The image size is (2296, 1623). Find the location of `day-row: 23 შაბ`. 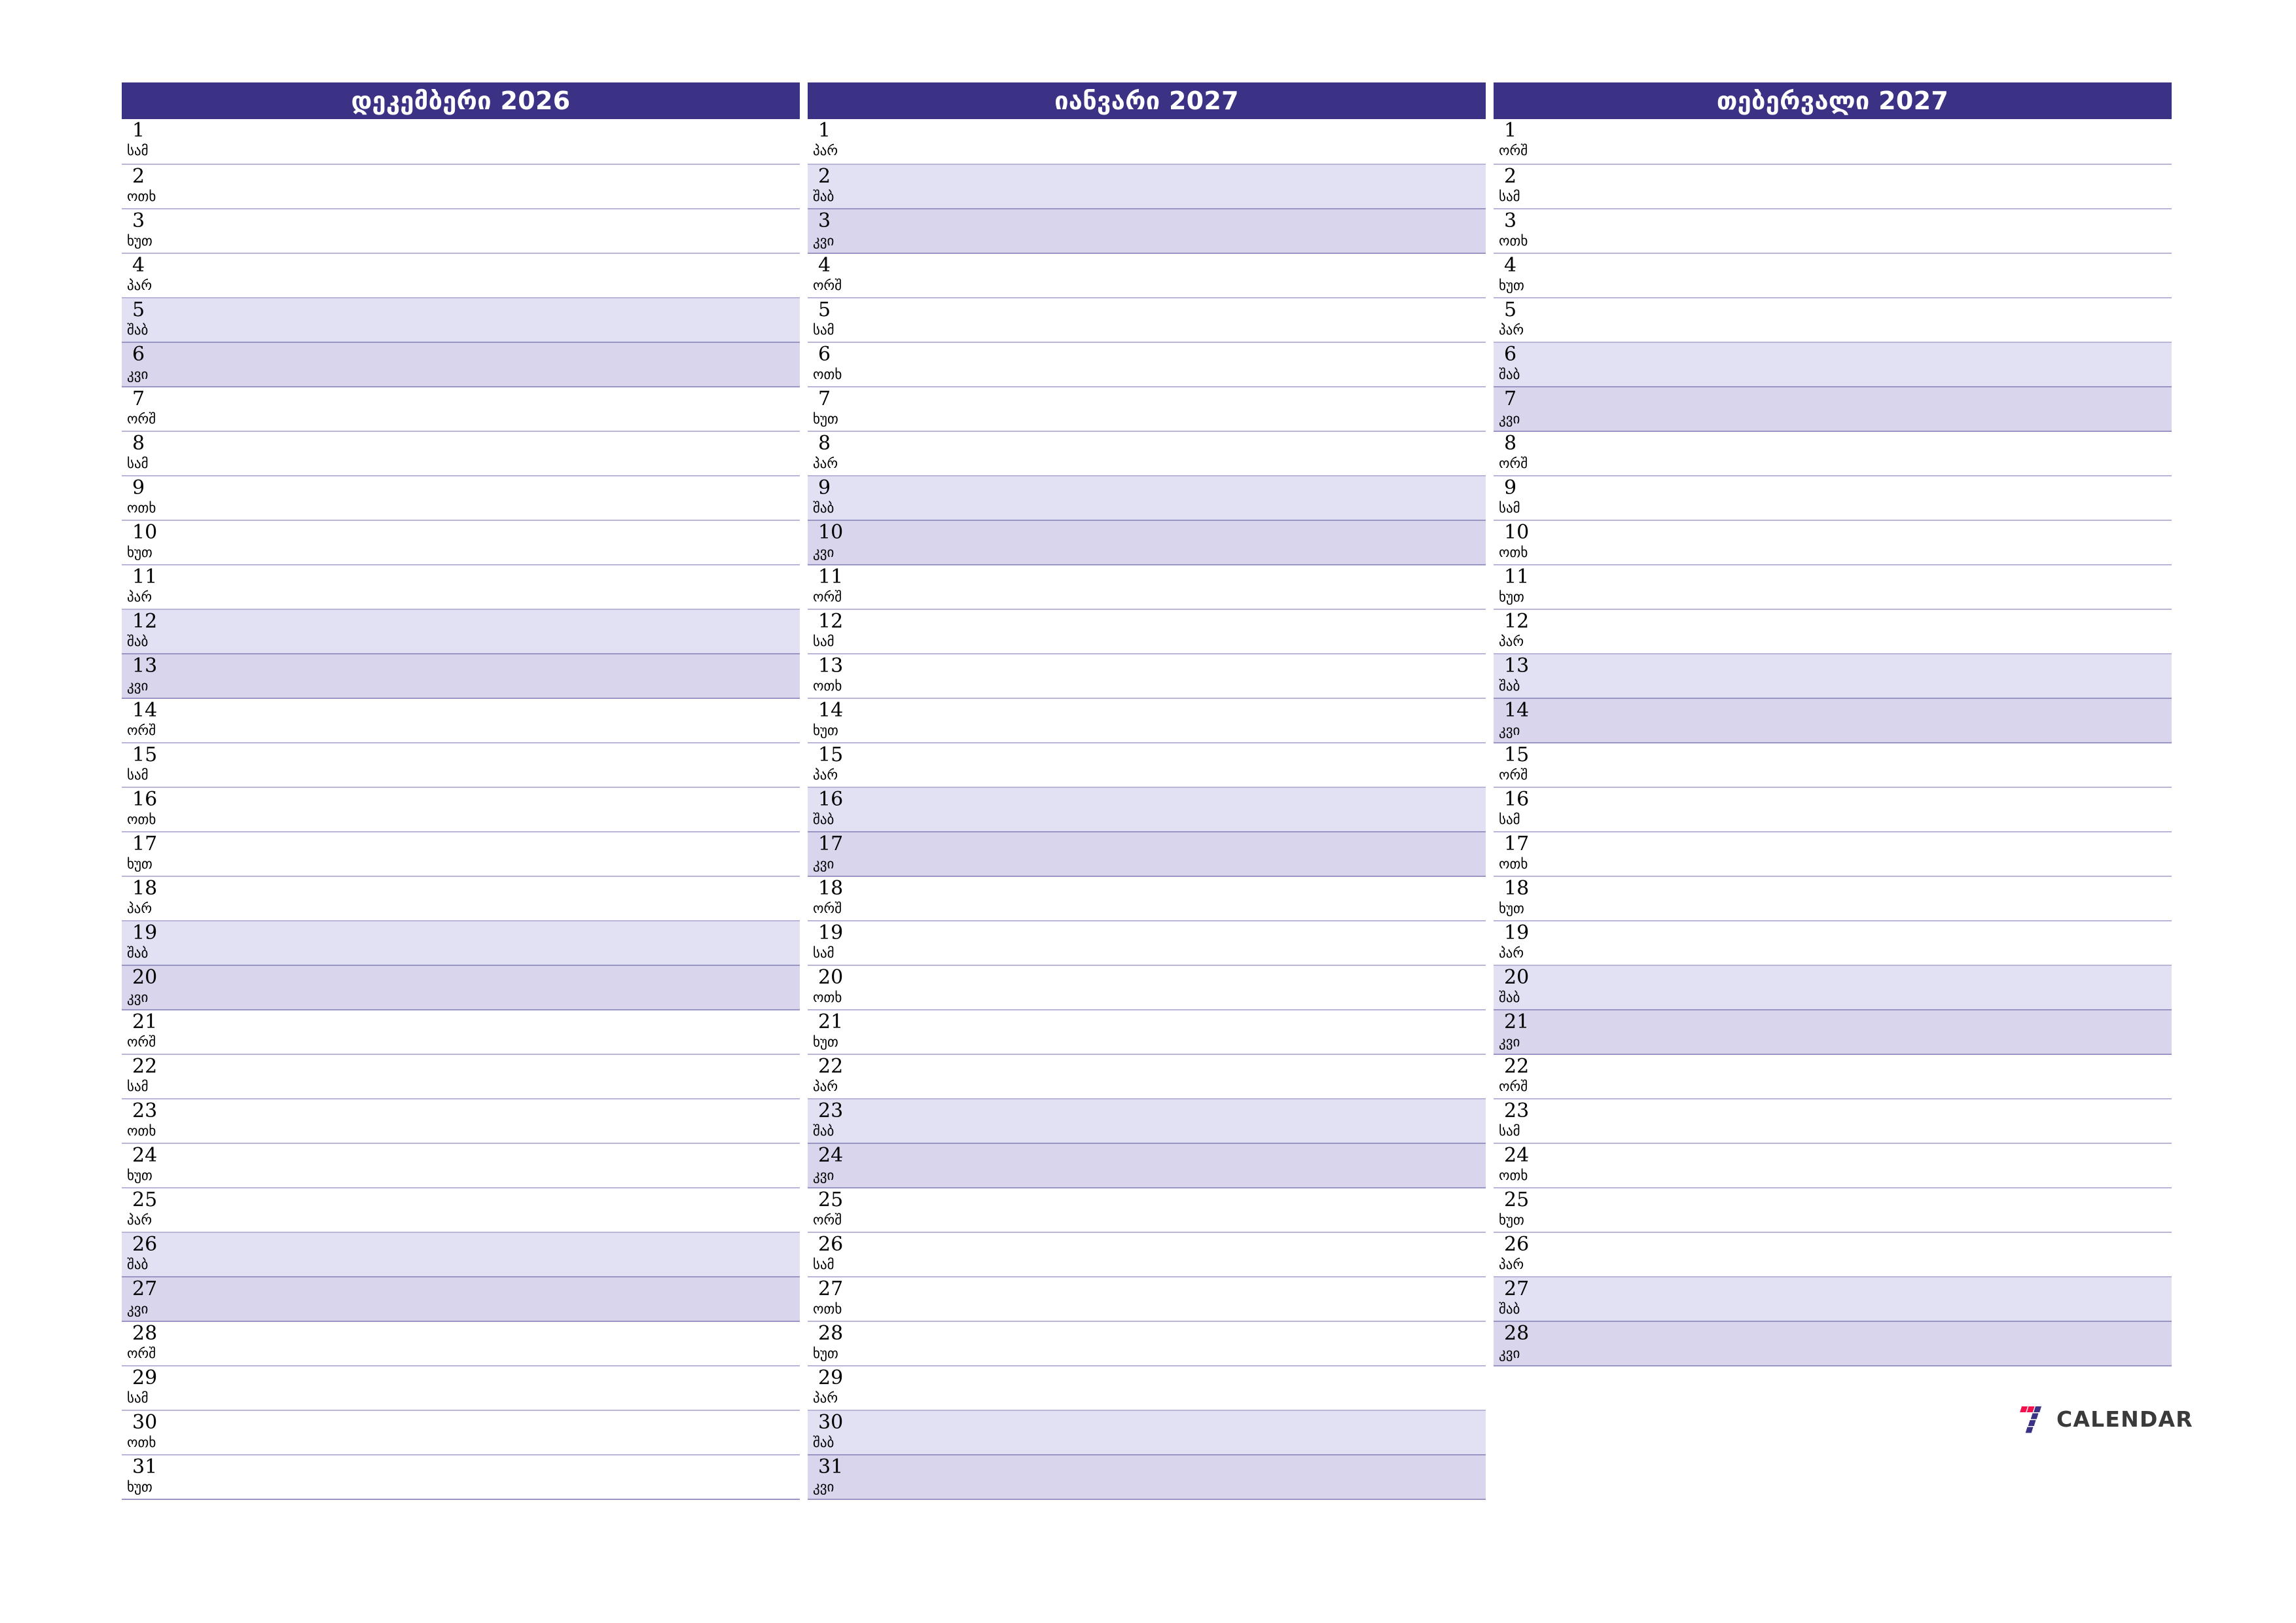

day-row: 23 შაბ is located at coordinates (1147, 1120).